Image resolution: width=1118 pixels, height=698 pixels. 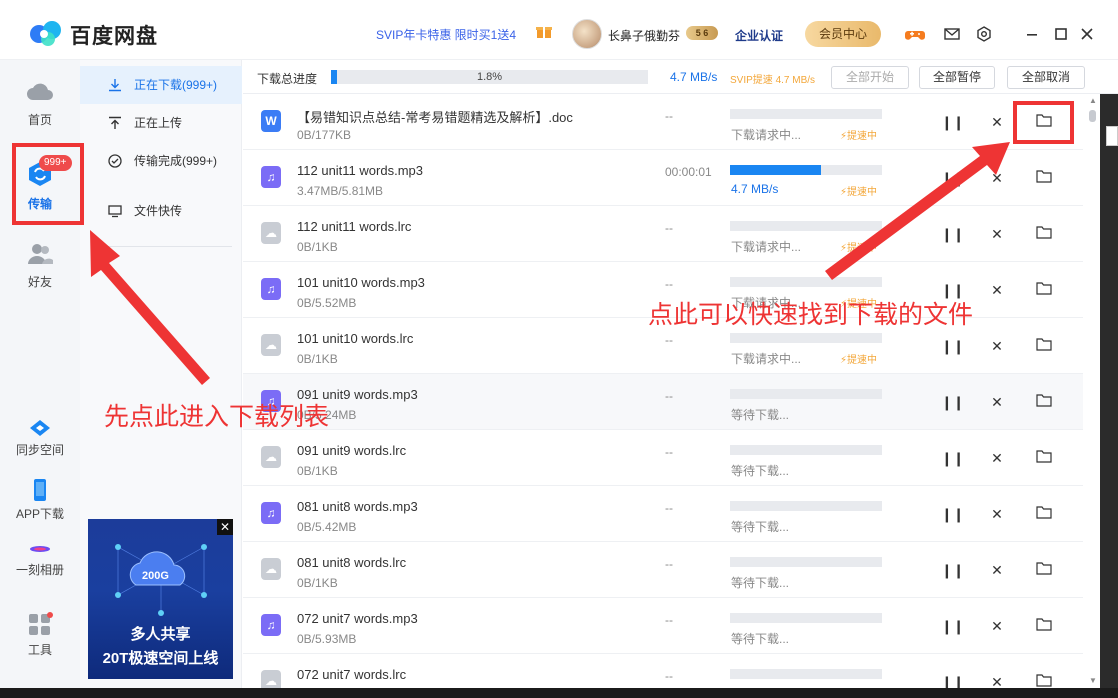 I want to click on mp3-file-icon: ♫, so click(x=271, y=513).